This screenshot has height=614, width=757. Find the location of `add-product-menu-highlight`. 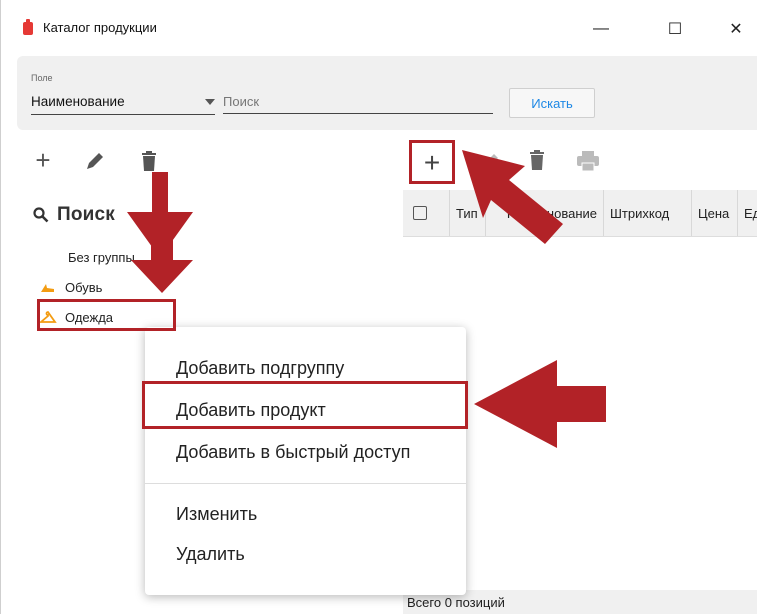

add-product-menu-highlight is located at coordinates (305, 405).